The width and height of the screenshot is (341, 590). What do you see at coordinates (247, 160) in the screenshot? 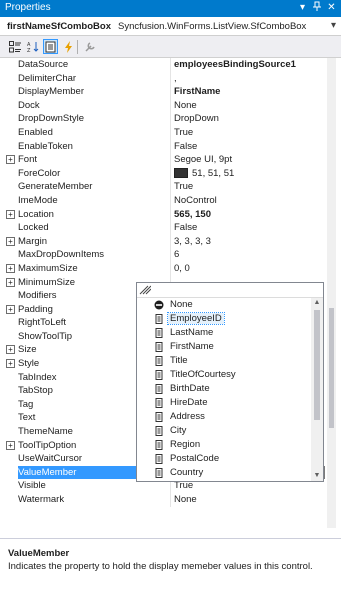
I see `property-value: Segoe UI, 9pt` at bounding box center [247, 160].